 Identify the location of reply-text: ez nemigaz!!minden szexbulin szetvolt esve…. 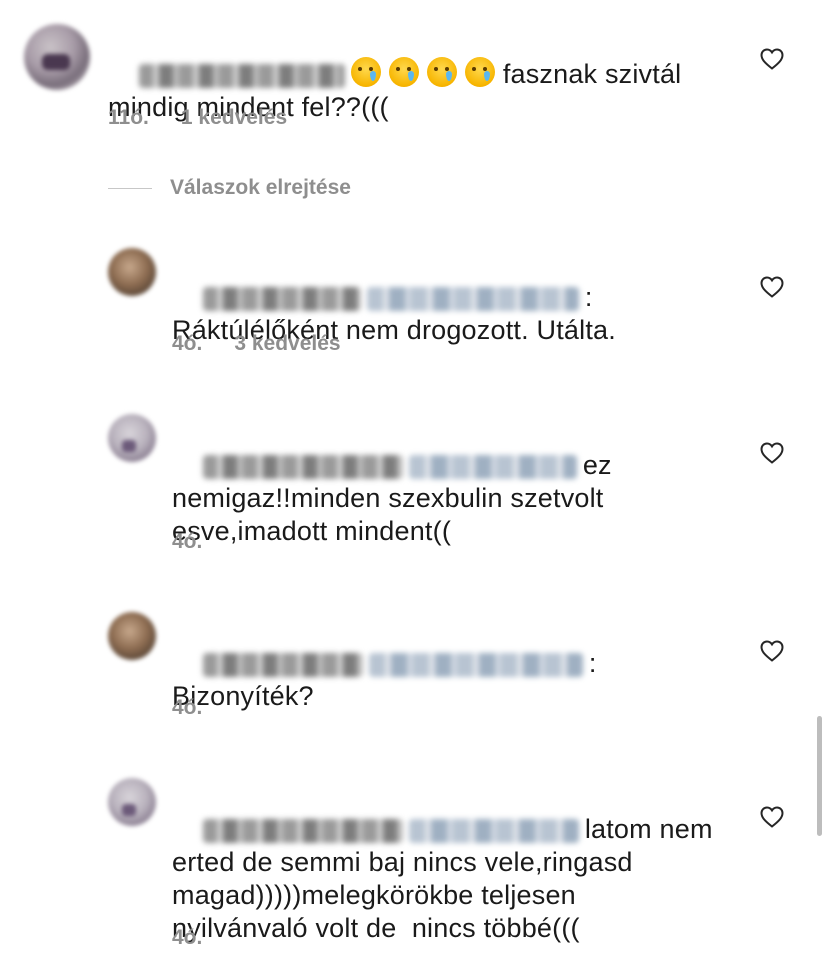
(392, 498).